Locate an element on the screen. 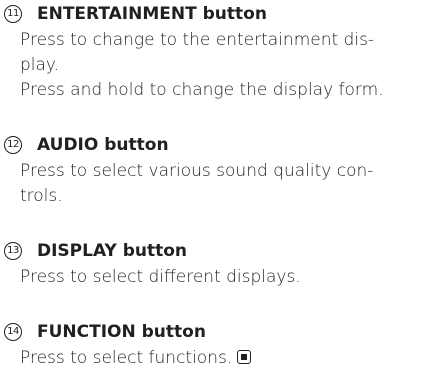 This screenshot has width=447, height=392. entry-description-line: Press to select functions. is located at coordinates (223, 358).